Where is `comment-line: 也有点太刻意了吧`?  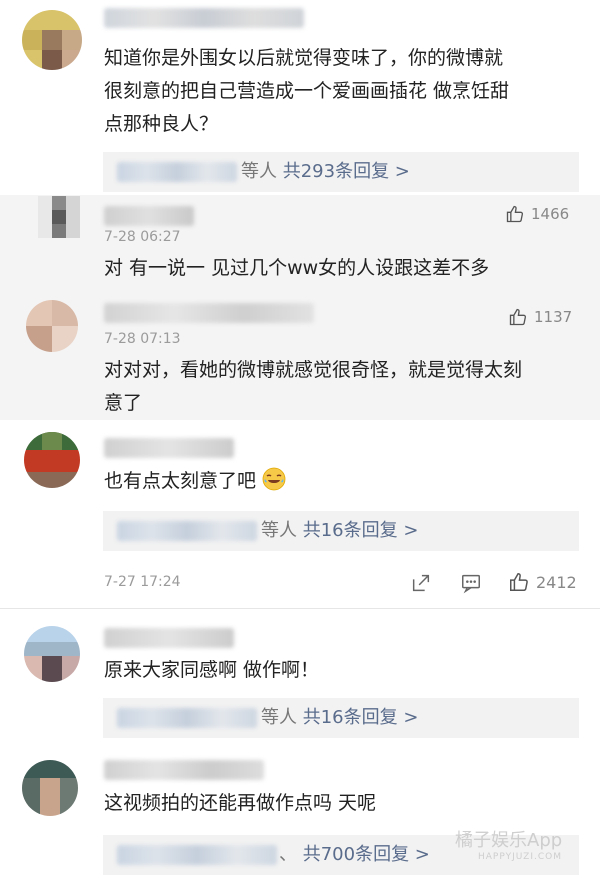 comment-line: 也有点太刻意了吧 is located at coordinates (180, 481).